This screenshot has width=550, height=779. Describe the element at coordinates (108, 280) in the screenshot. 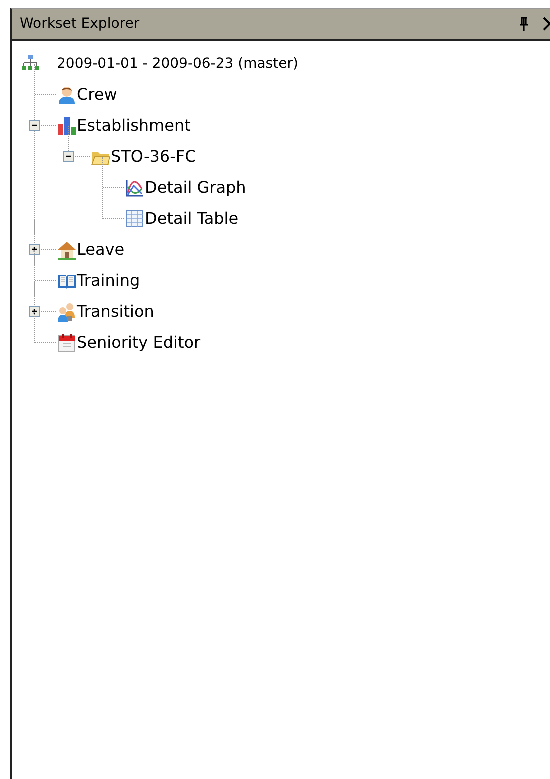

I see `tree-item: Training` at that location.